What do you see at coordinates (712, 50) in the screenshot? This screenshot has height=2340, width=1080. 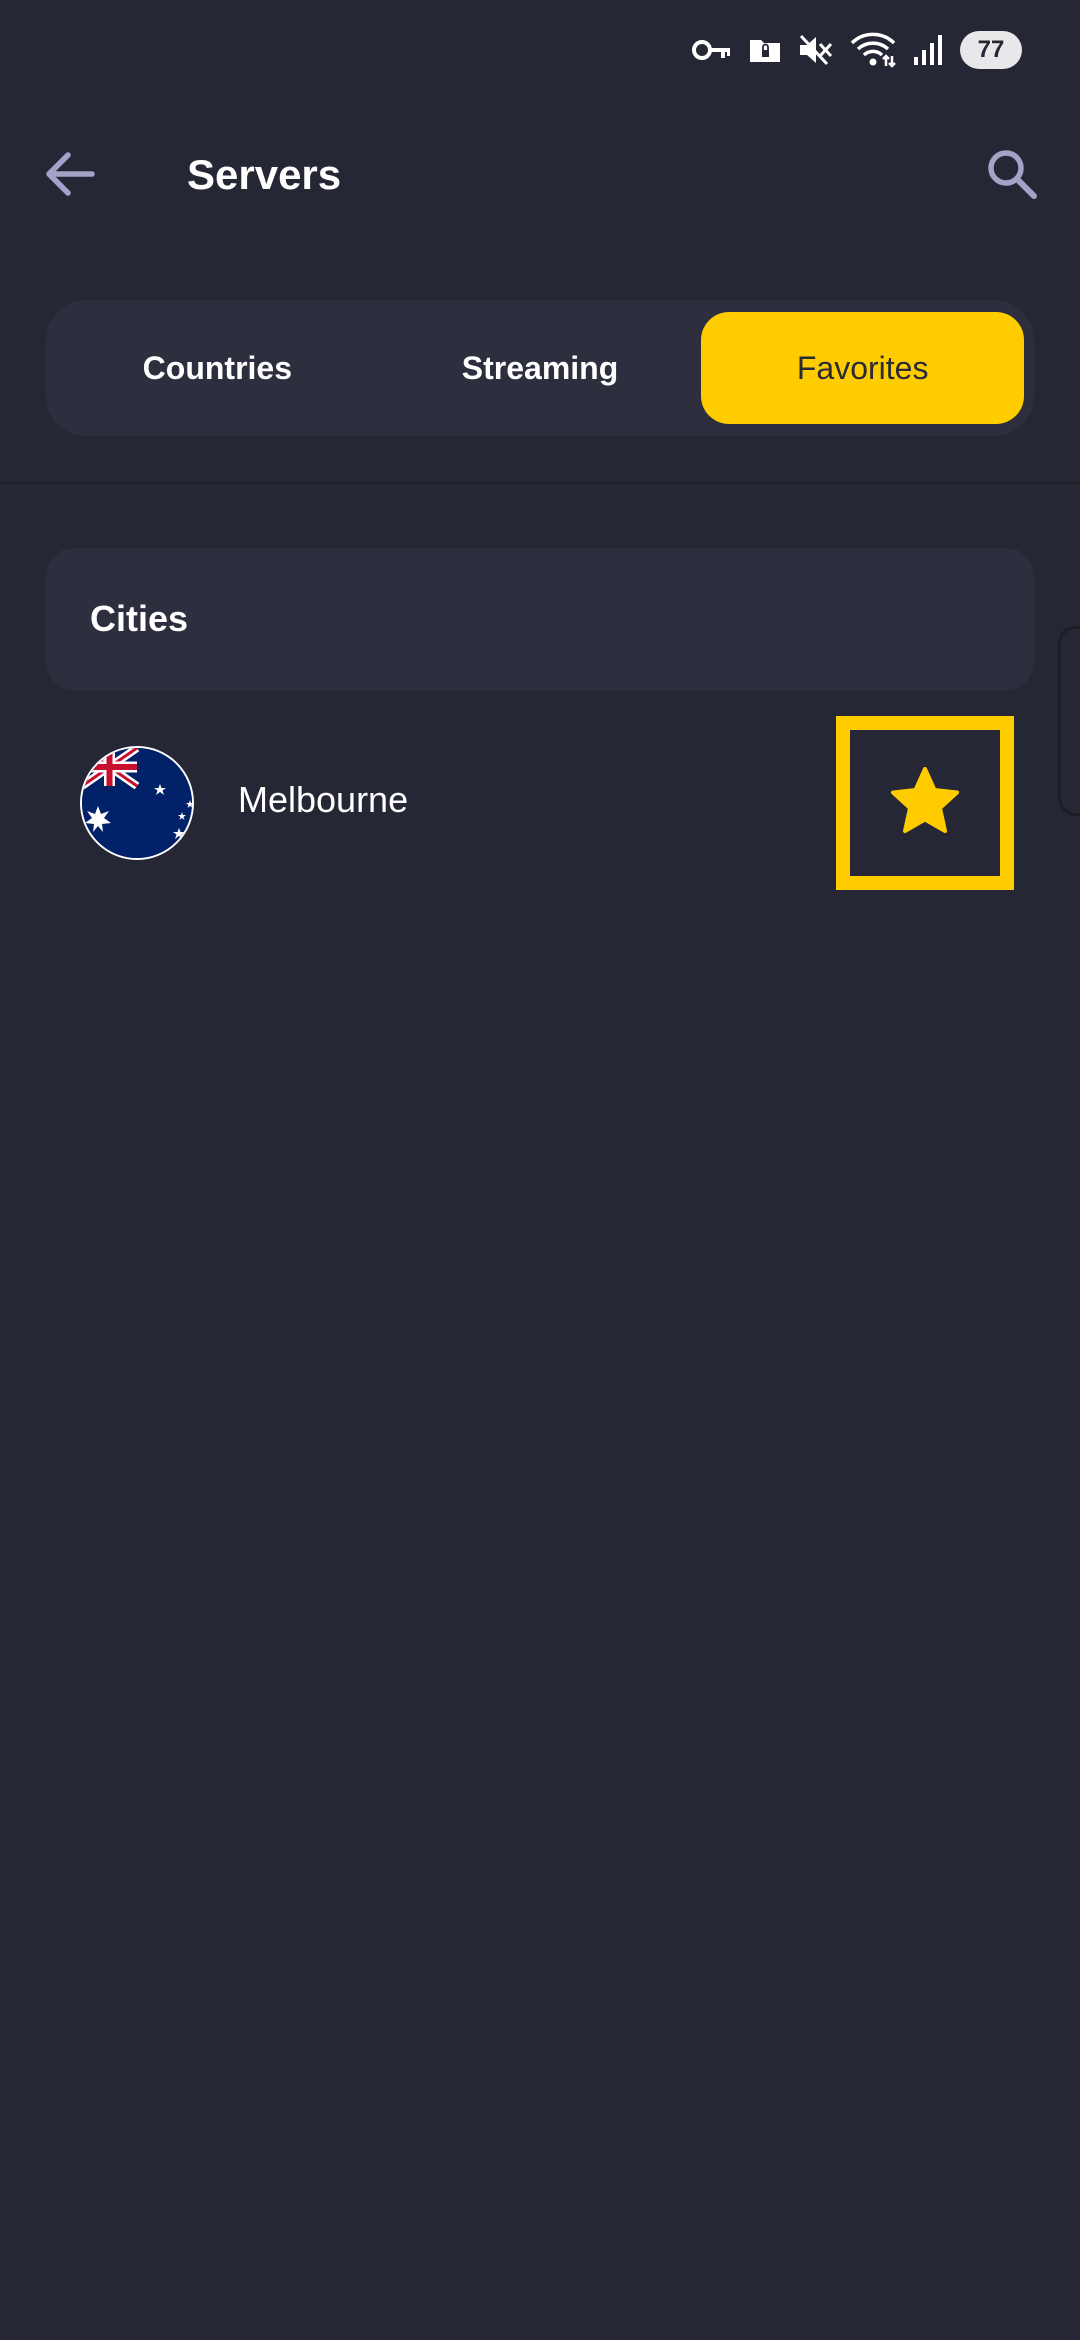 I see `key-icon` at bounding box center [712, 50].